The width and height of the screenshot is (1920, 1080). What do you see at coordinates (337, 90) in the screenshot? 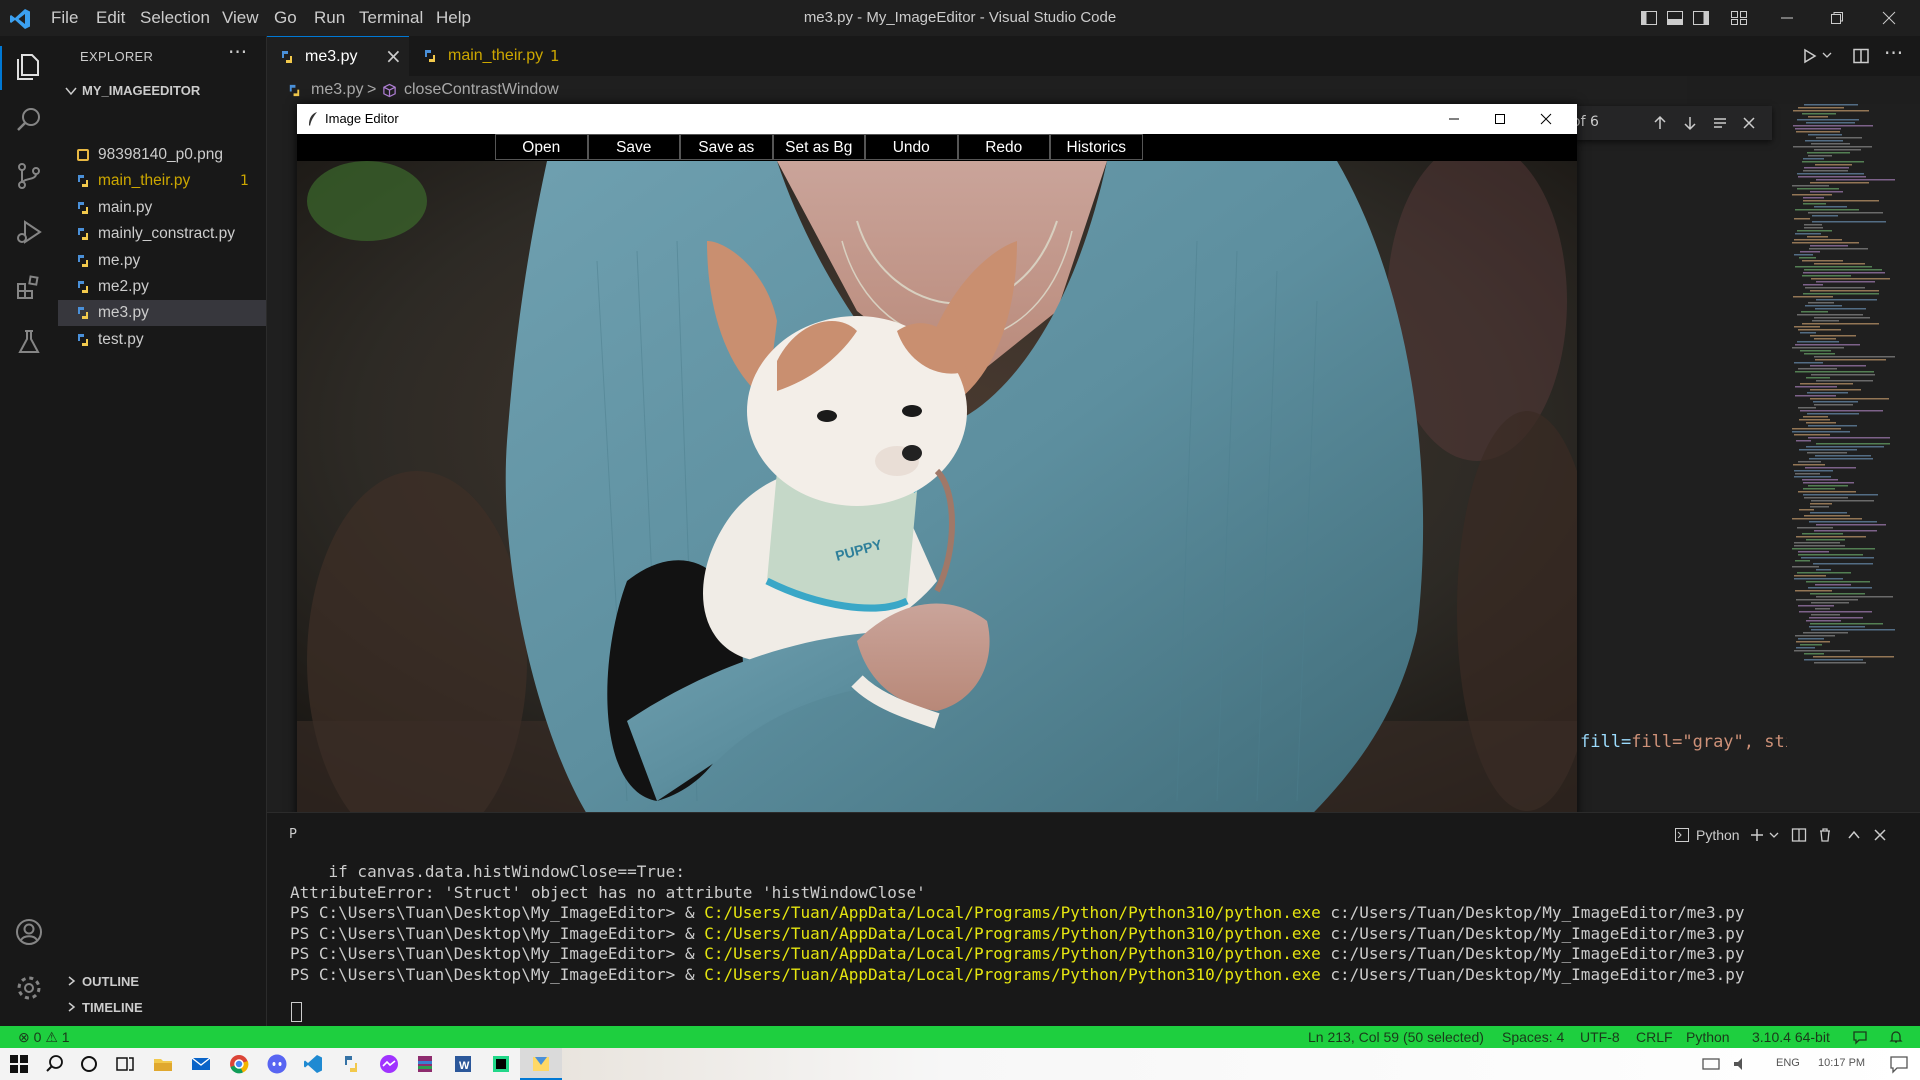
I see `breadcrumb-file: me3.py` at bounding box center [337, 90].